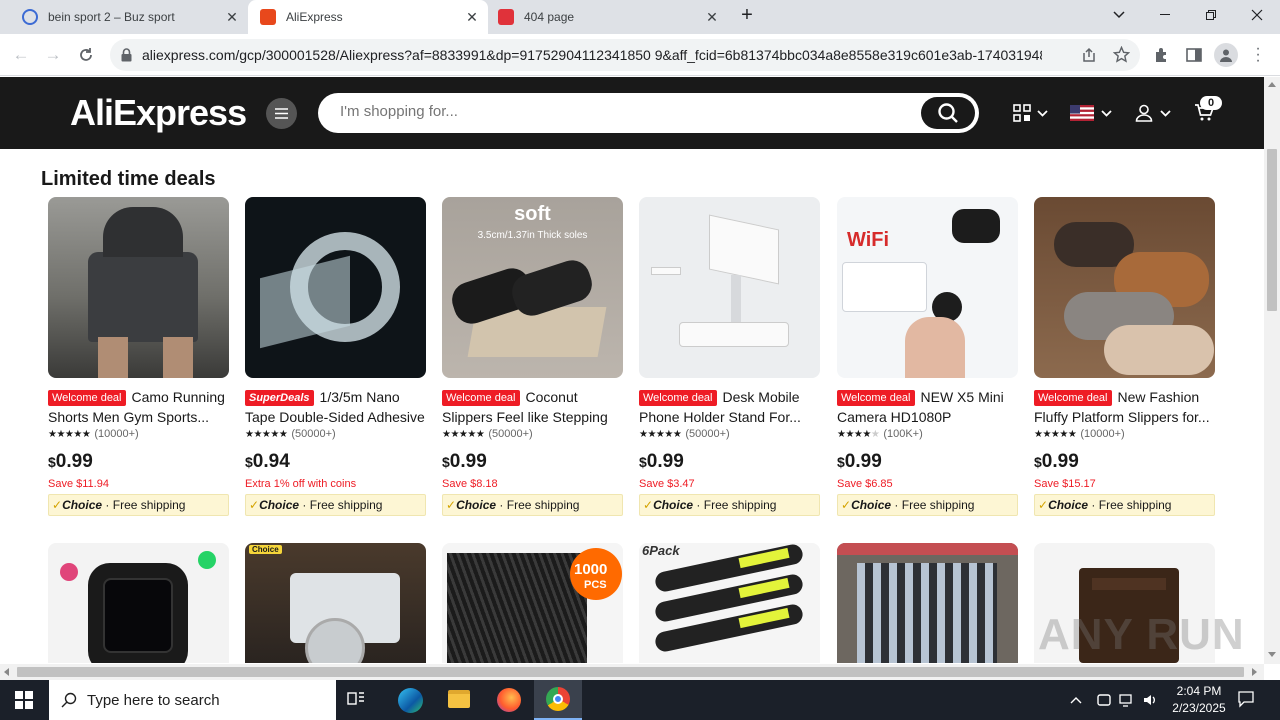 The width and height of the screenshot is (1280, 720). Describe the element at coordinates (1030, 113) in the screenshot. I see `app-qr-button` at that location.